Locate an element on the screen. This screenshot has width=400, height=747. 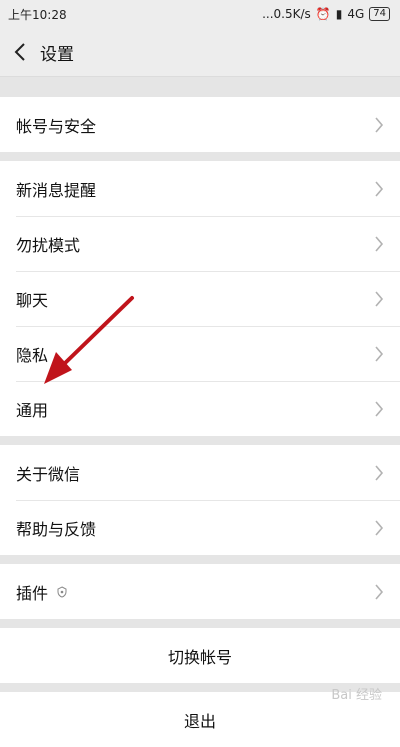
settings-group-actions: 切换帐号 is located at coordinates (200, 655).